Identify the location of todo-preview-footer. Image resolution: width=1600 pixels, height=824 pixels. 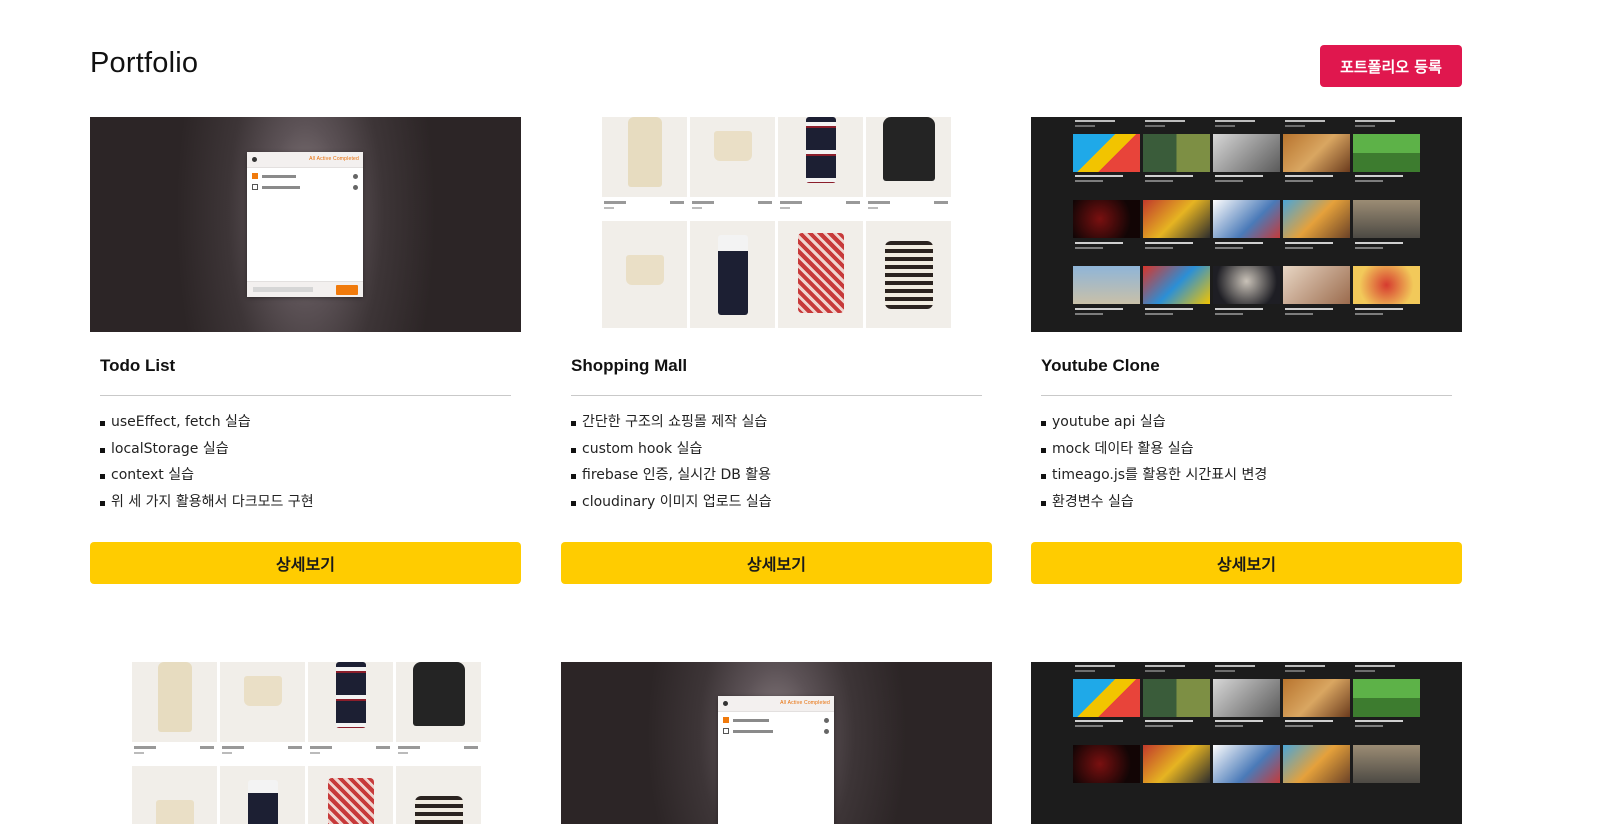
(305, 289).